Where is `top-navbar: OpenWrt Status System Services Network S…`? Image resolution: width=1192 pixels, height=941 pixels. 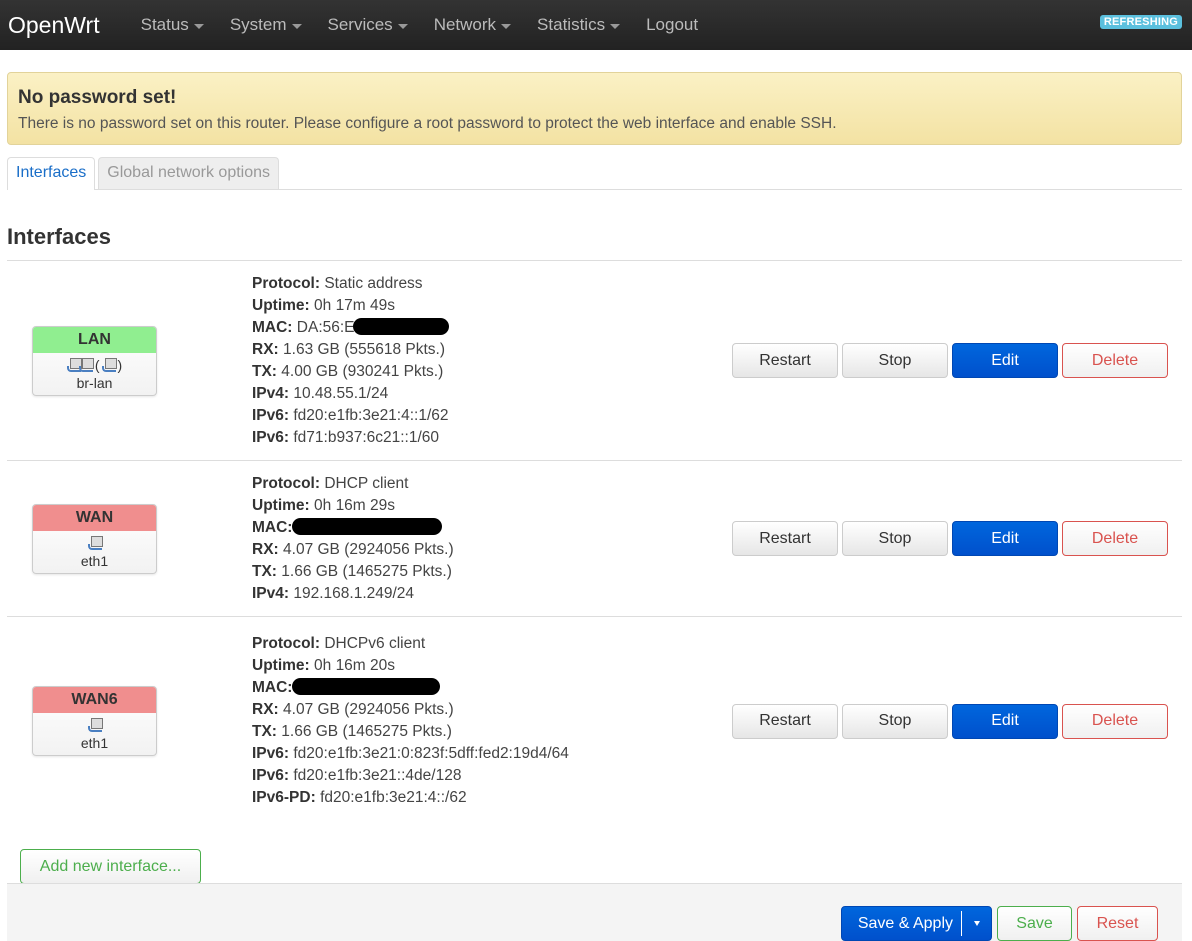
top-navbar: OpenWrt Status System Services Network S… is located at coordinates (596, 25).